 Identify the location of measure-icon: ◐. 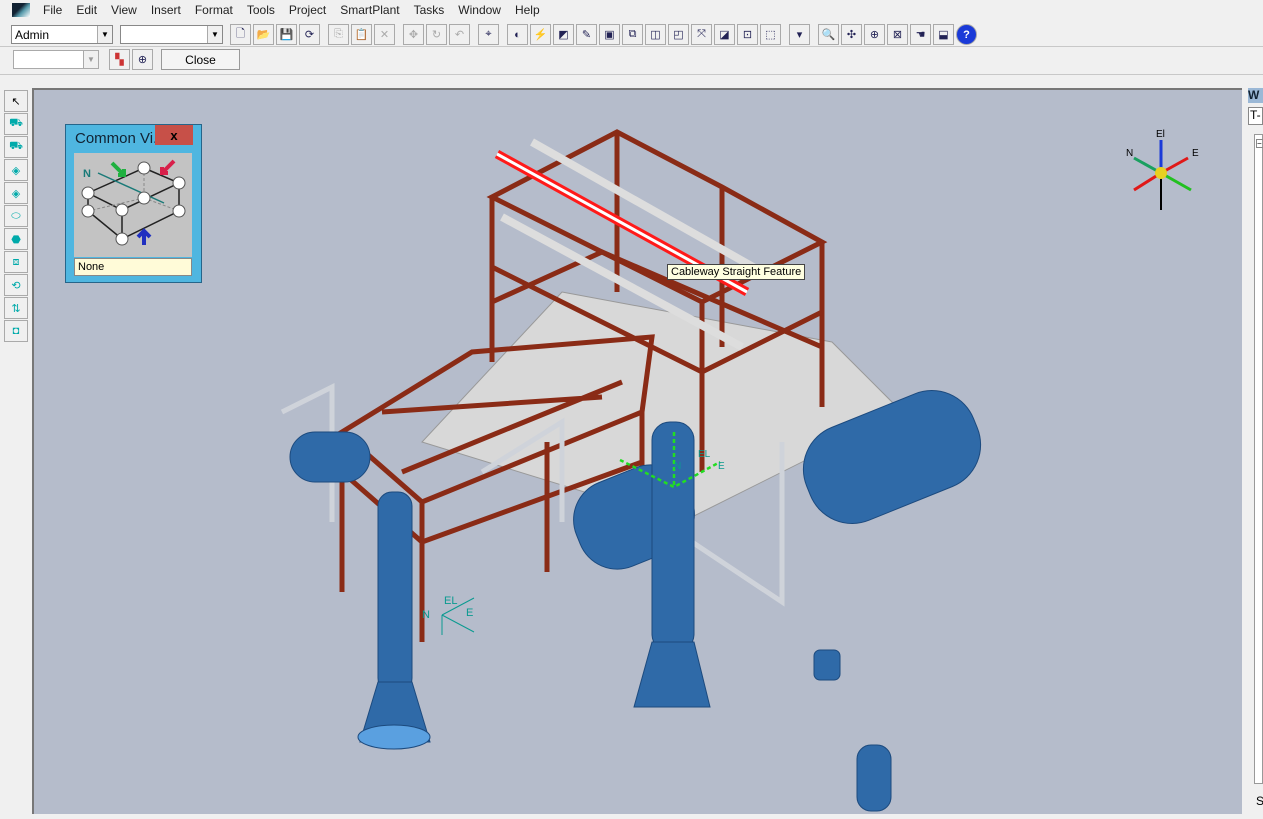
(517, 34).